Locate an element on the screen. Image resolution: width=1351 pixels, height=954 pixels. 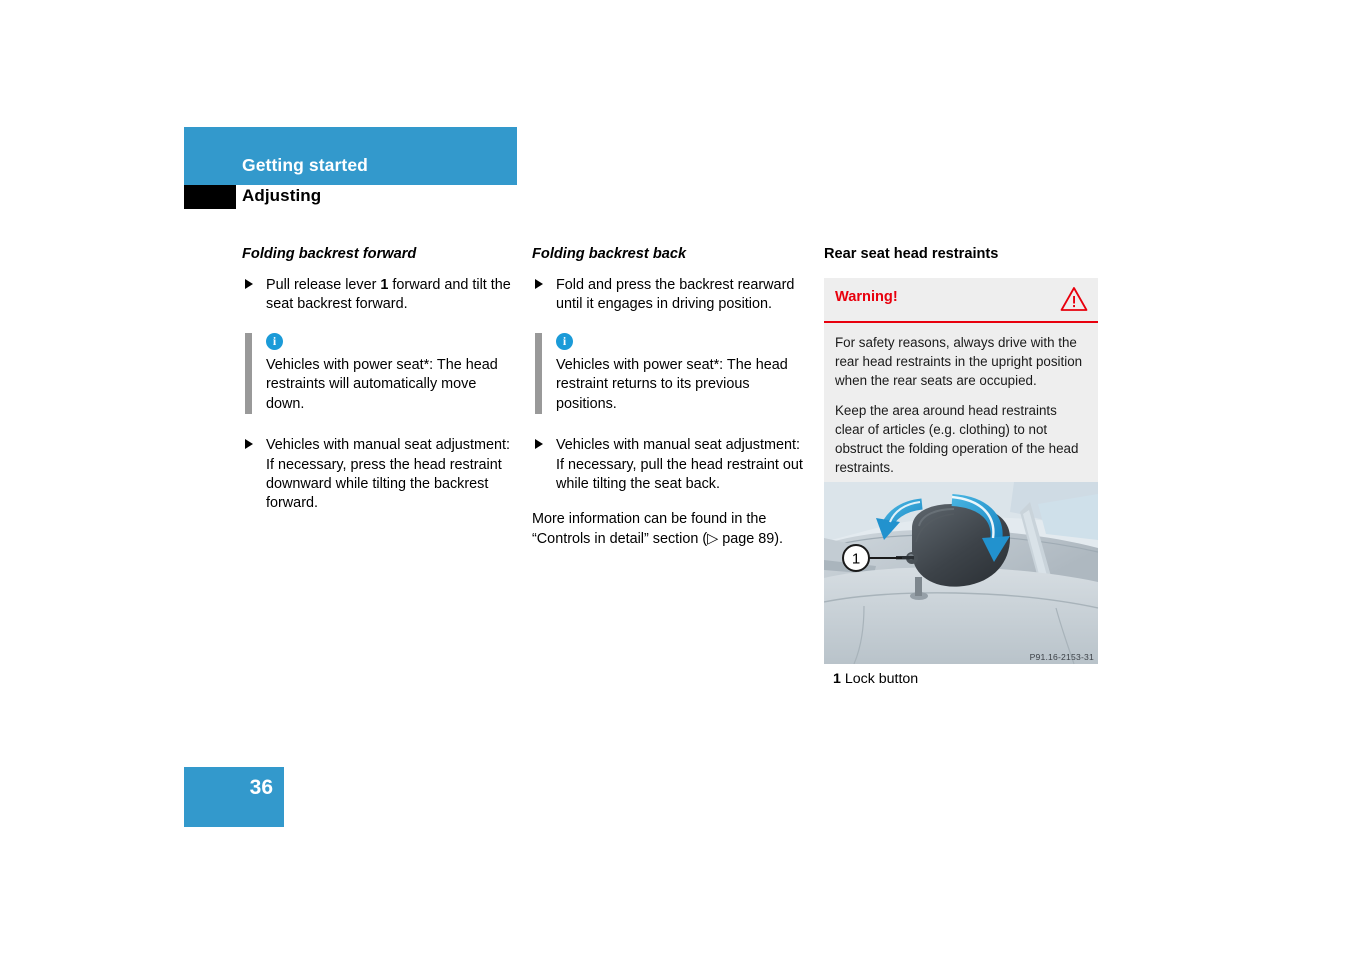
col2-subheading: Folding backrest back is located at coordinates (609, 254).